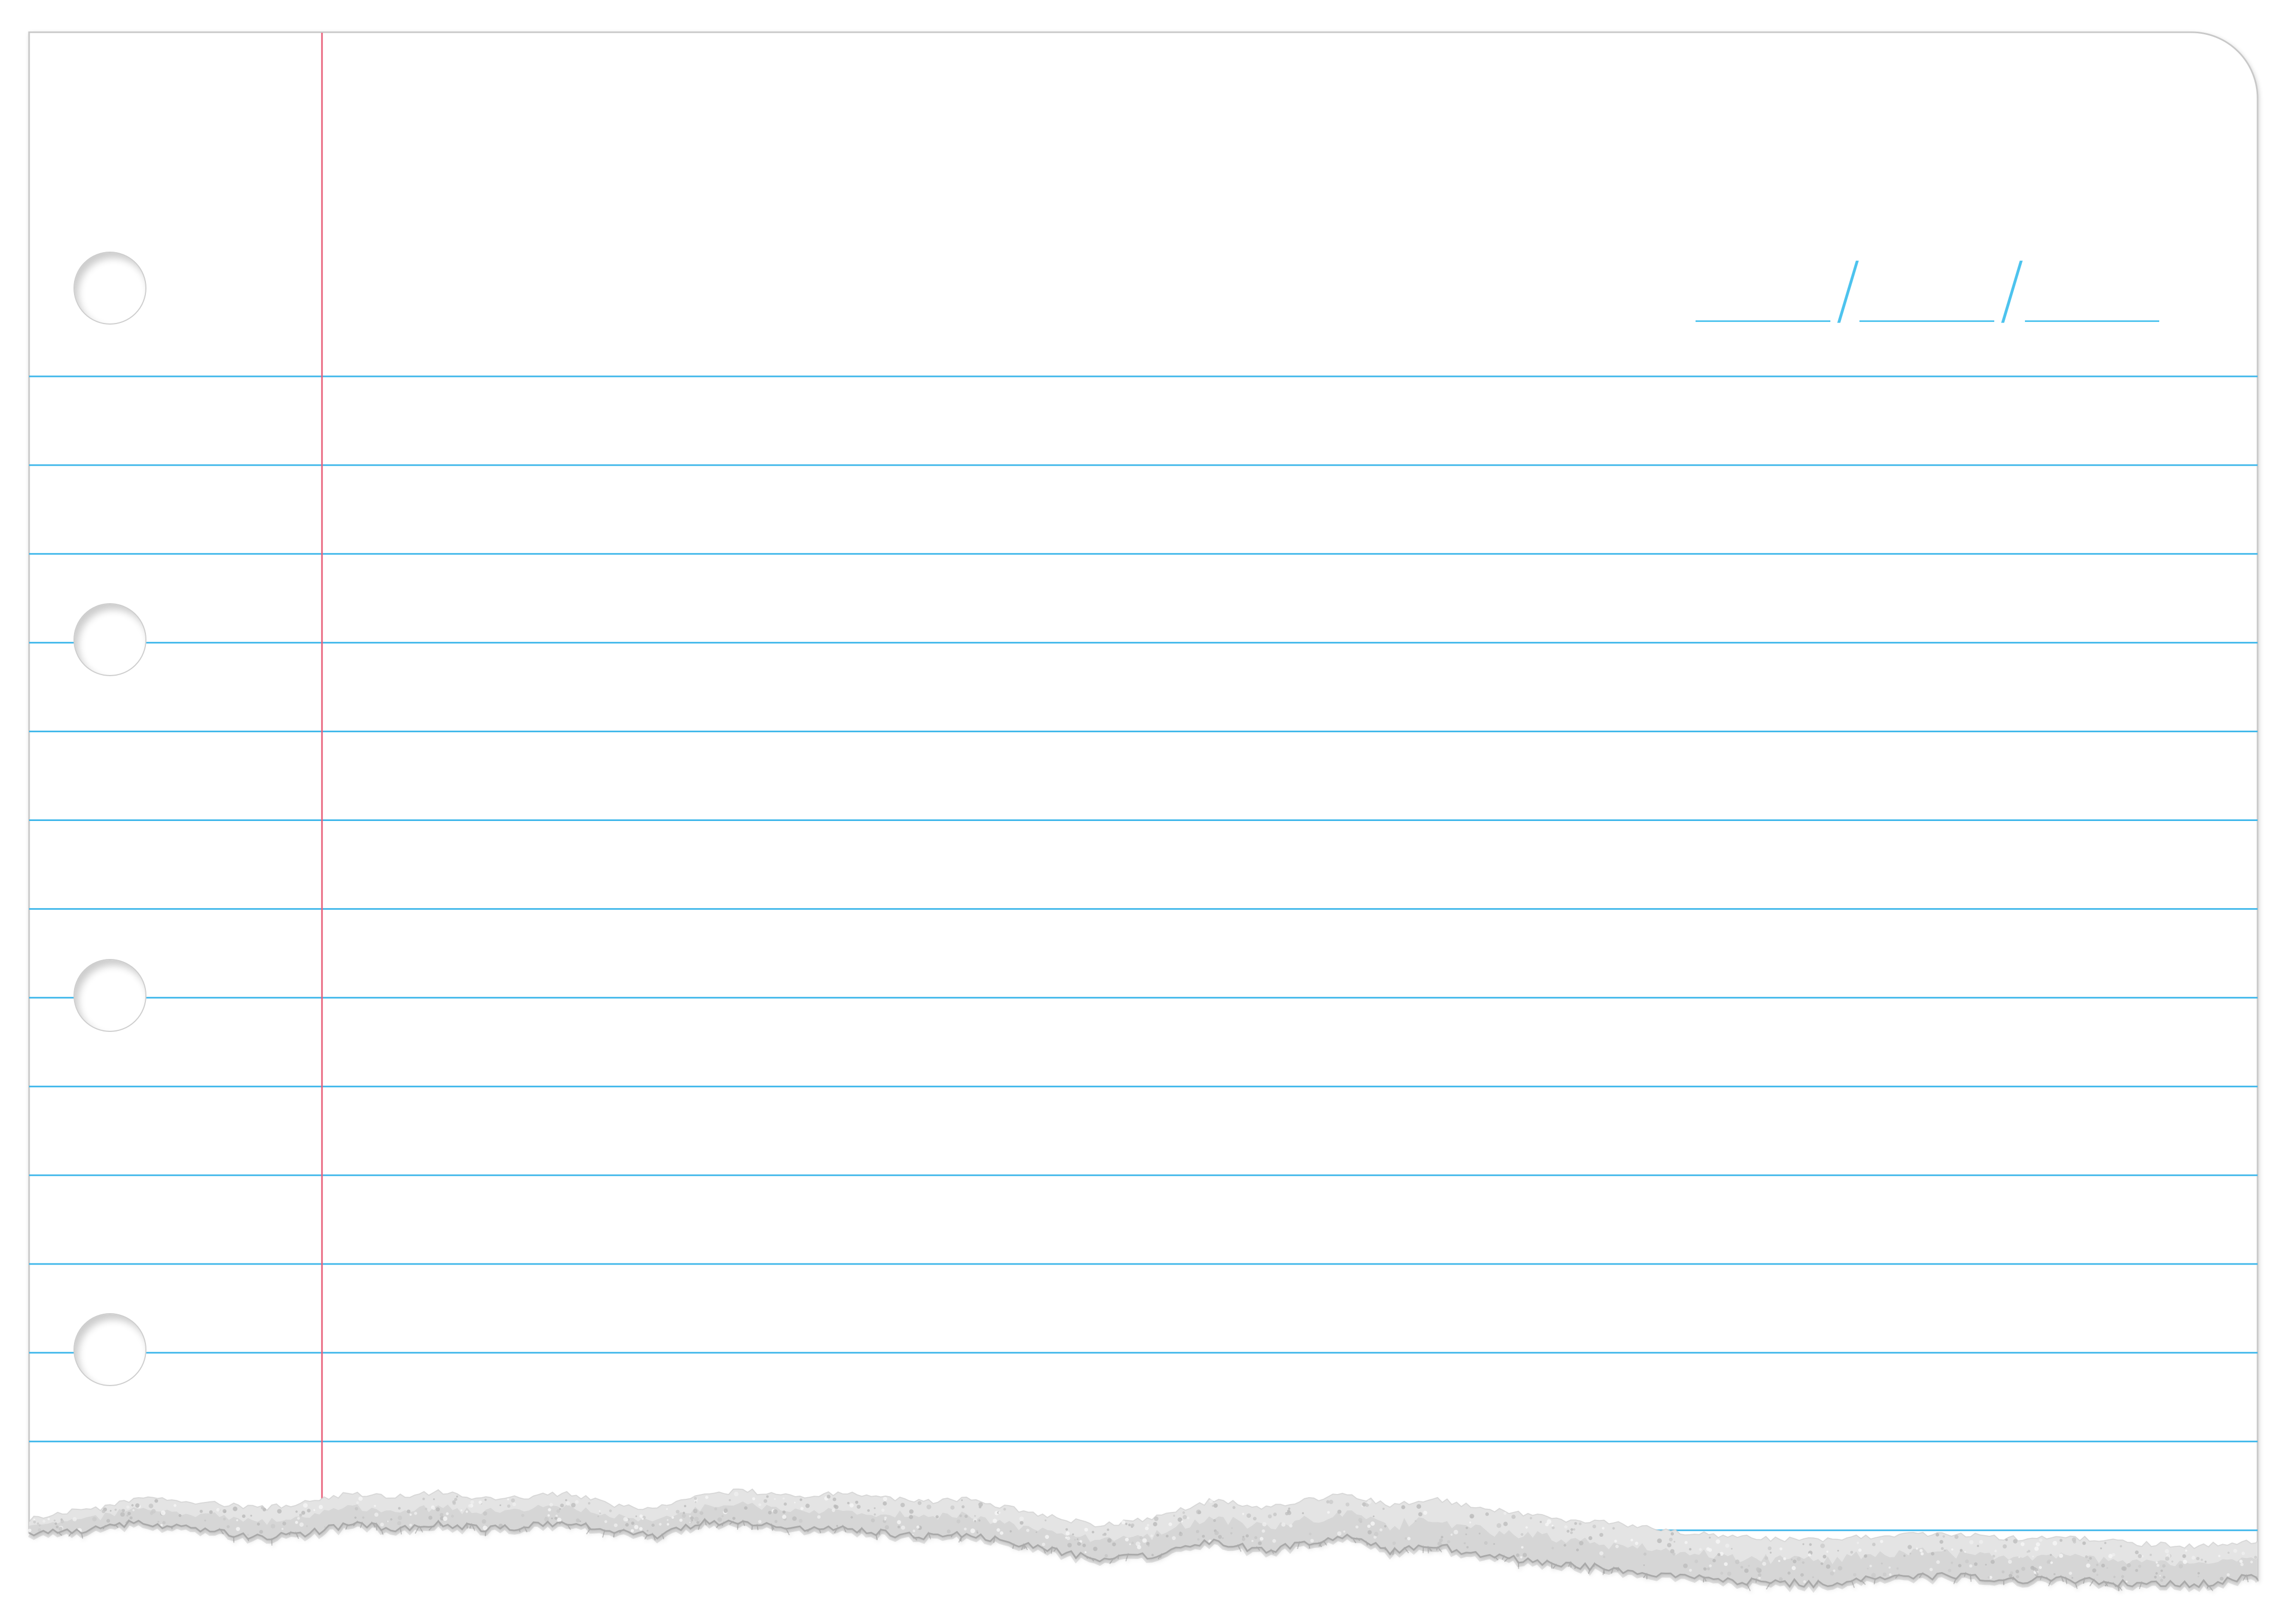  I want to click on date-day-blank, so click(1926, 321).